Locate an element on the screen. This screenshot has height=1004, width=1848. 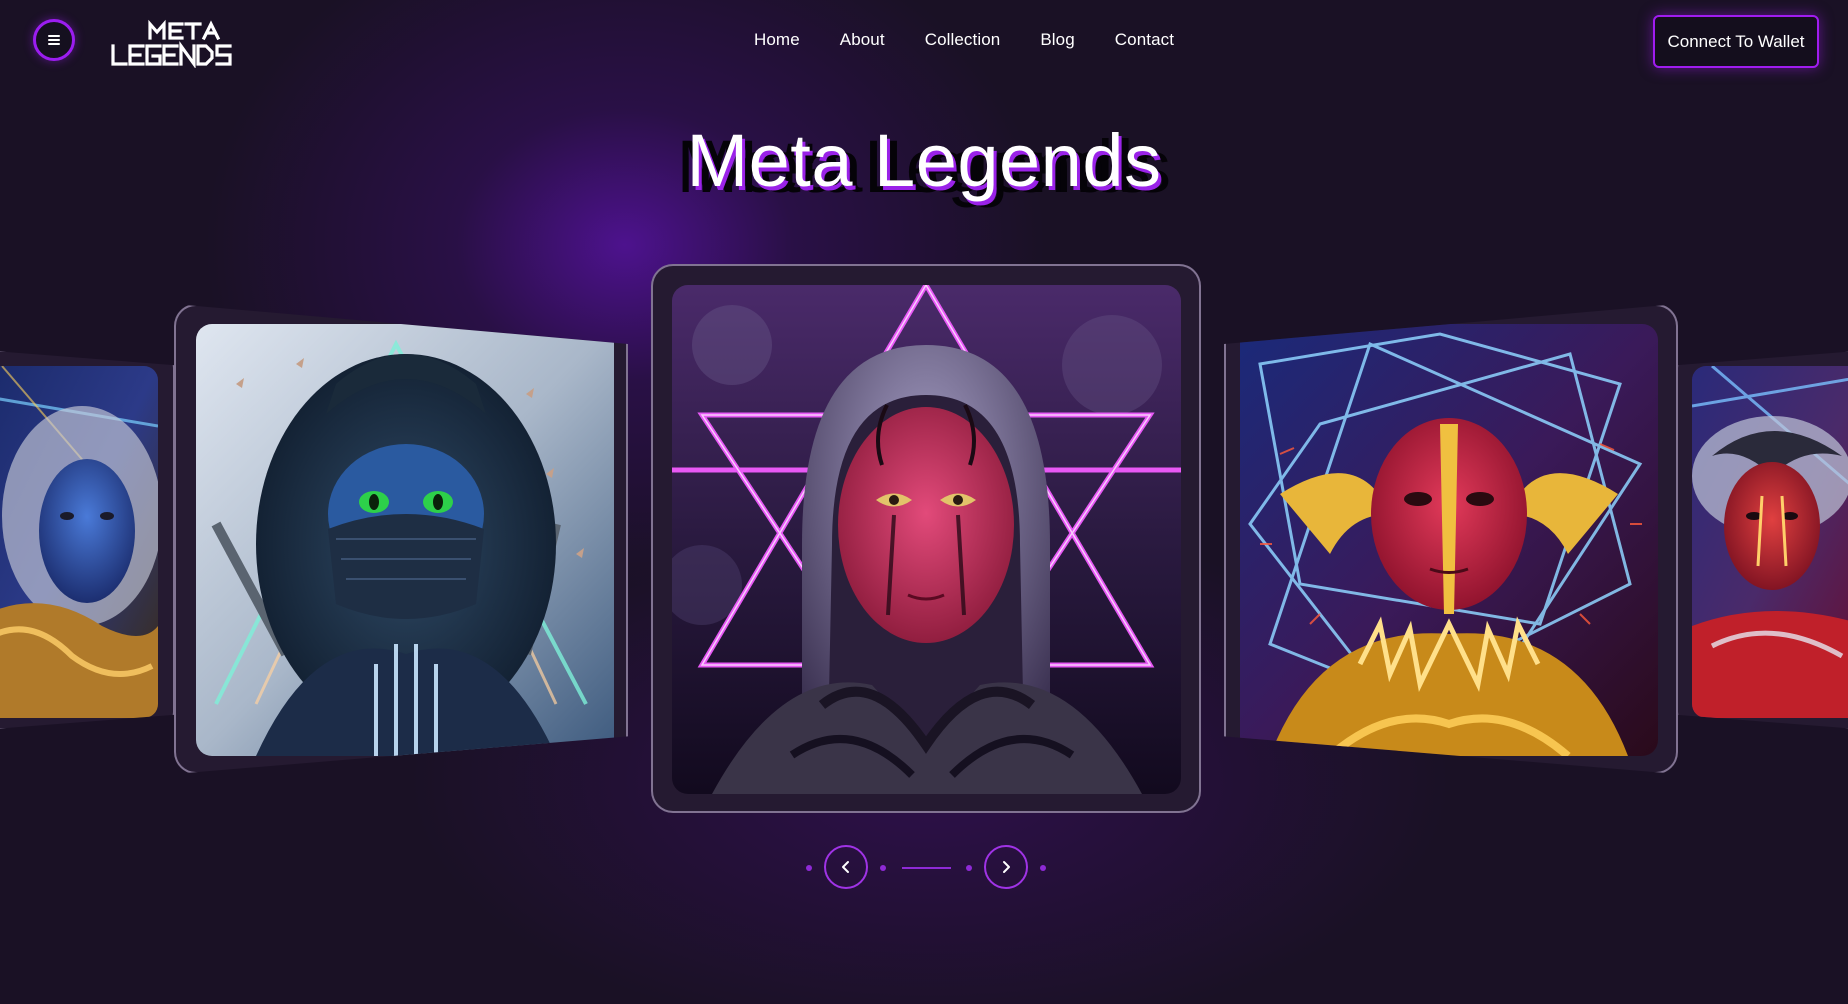
menu-button is located at coordinates (54, 40).